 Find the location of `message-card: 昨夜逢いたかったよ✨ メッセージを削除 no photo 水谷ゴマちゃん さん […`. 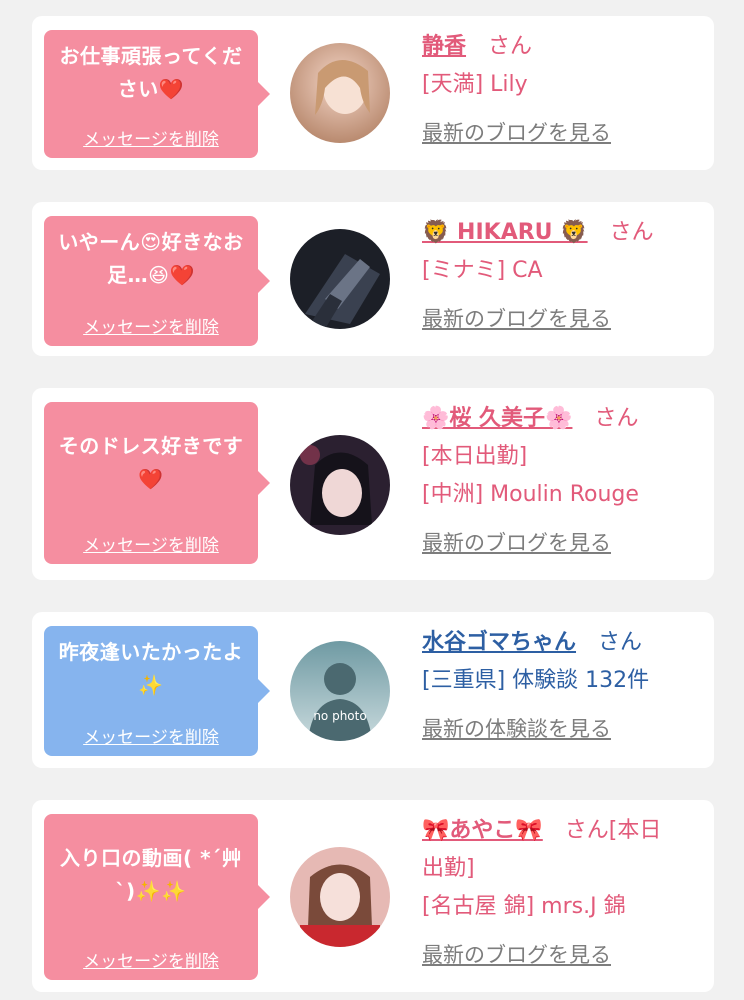

message-card: 昨夜逢いたかったよ✨ メッセージを削除 no photo 水谷ゴマちゃん さん [… is located at coordinates (373, 690).